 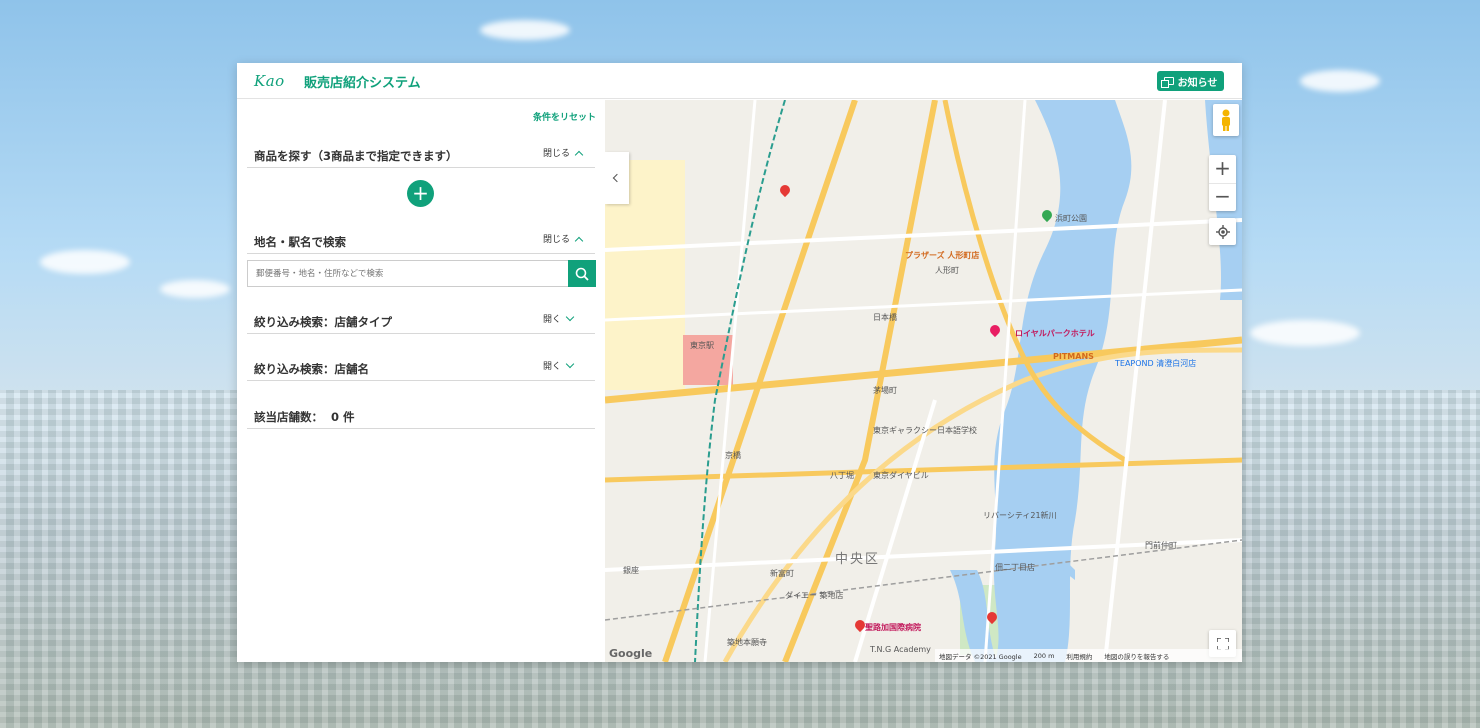 What do you see at coordinates (1044, 656) in the screenshot?
I see `map-scale: 200 m` at bounding box center [1044, 656].